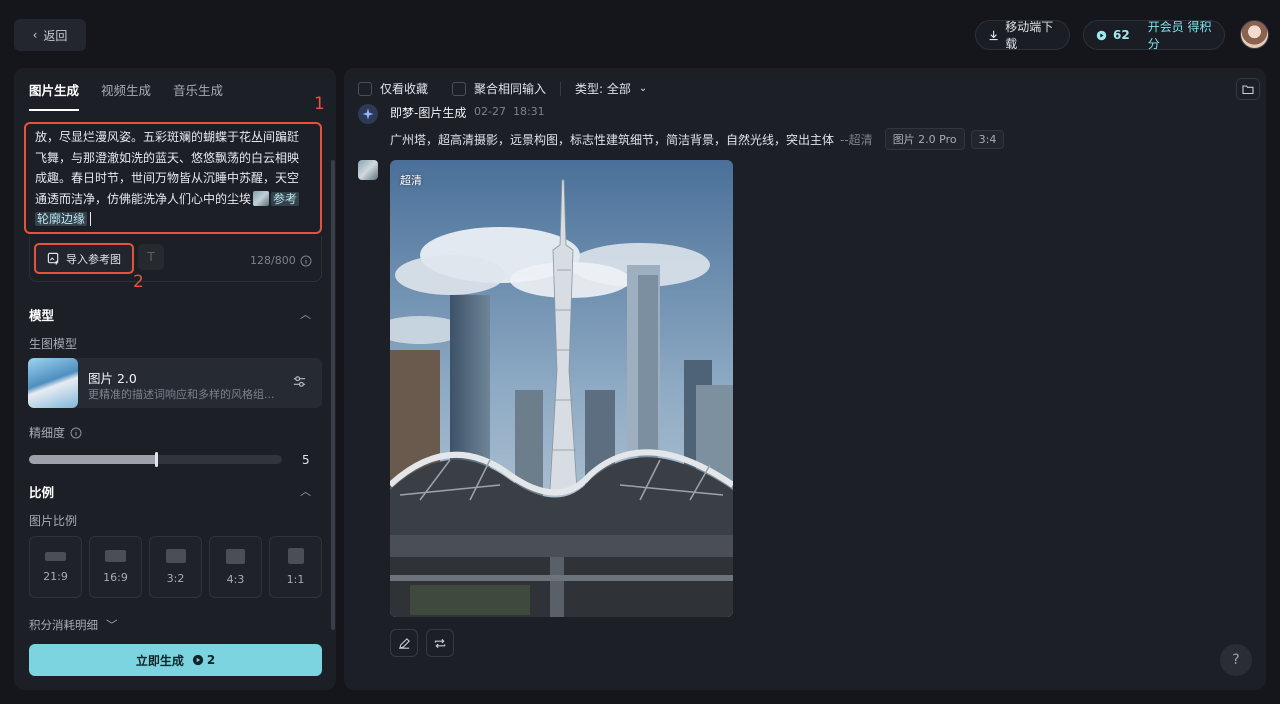 Image resolution: width=1280 pixels, height=704 pixels. Describe the element at coordinates (138, 282) in the screenshot. I see `annotation-marker-2: 2` at that location.